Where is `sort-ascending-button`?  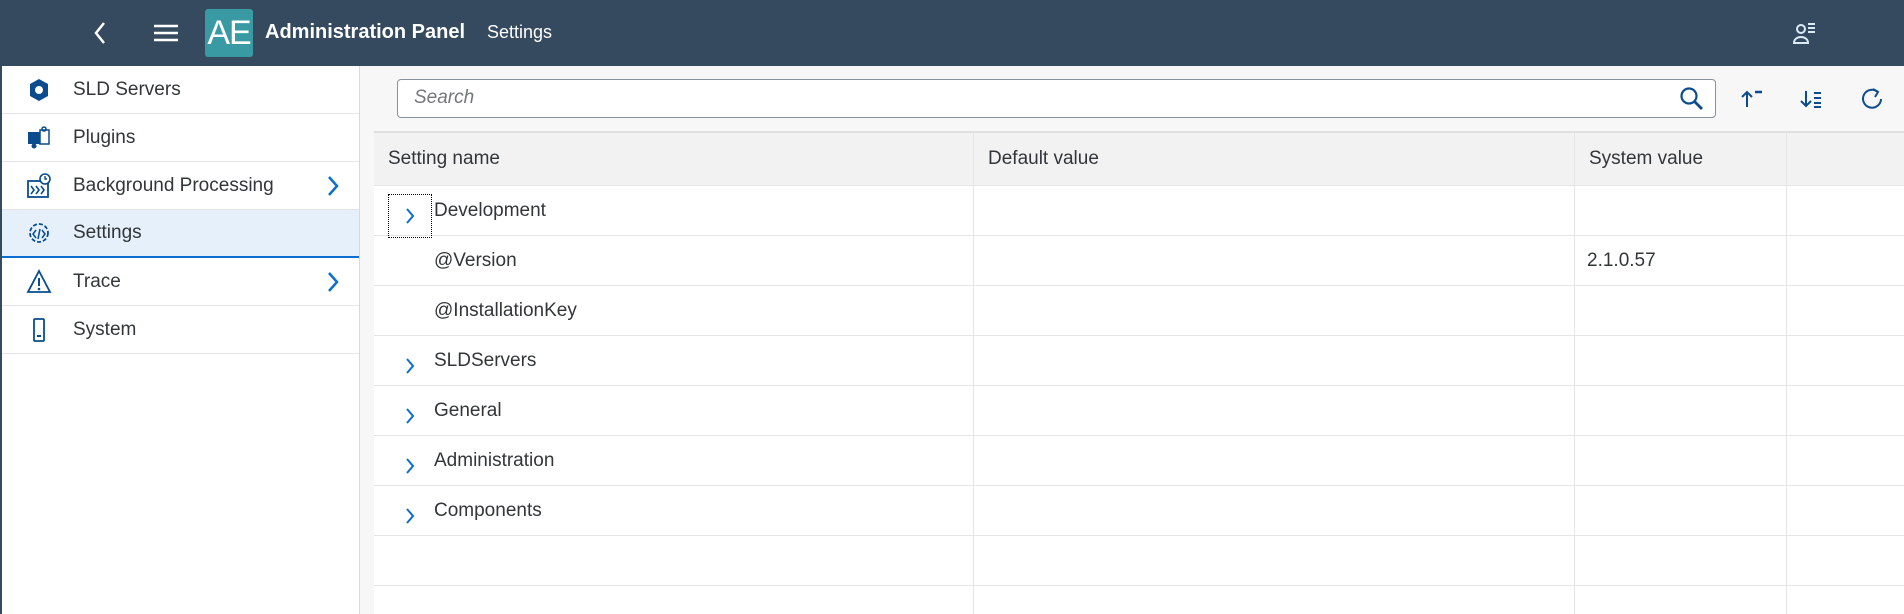 sort-ascending-button is located at coordinates (1752, 99).